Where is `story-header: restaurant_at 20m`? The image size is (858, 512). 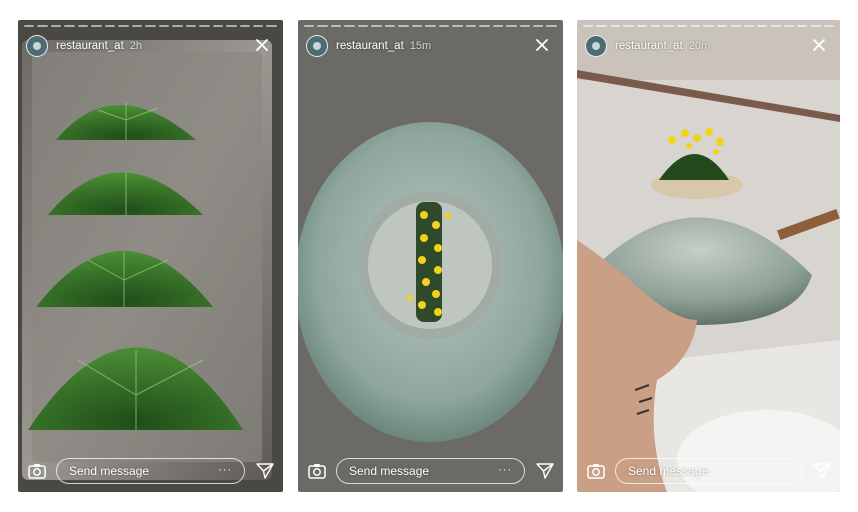 story-header: restaurant_at 20m is located at coordinates (708, 46).